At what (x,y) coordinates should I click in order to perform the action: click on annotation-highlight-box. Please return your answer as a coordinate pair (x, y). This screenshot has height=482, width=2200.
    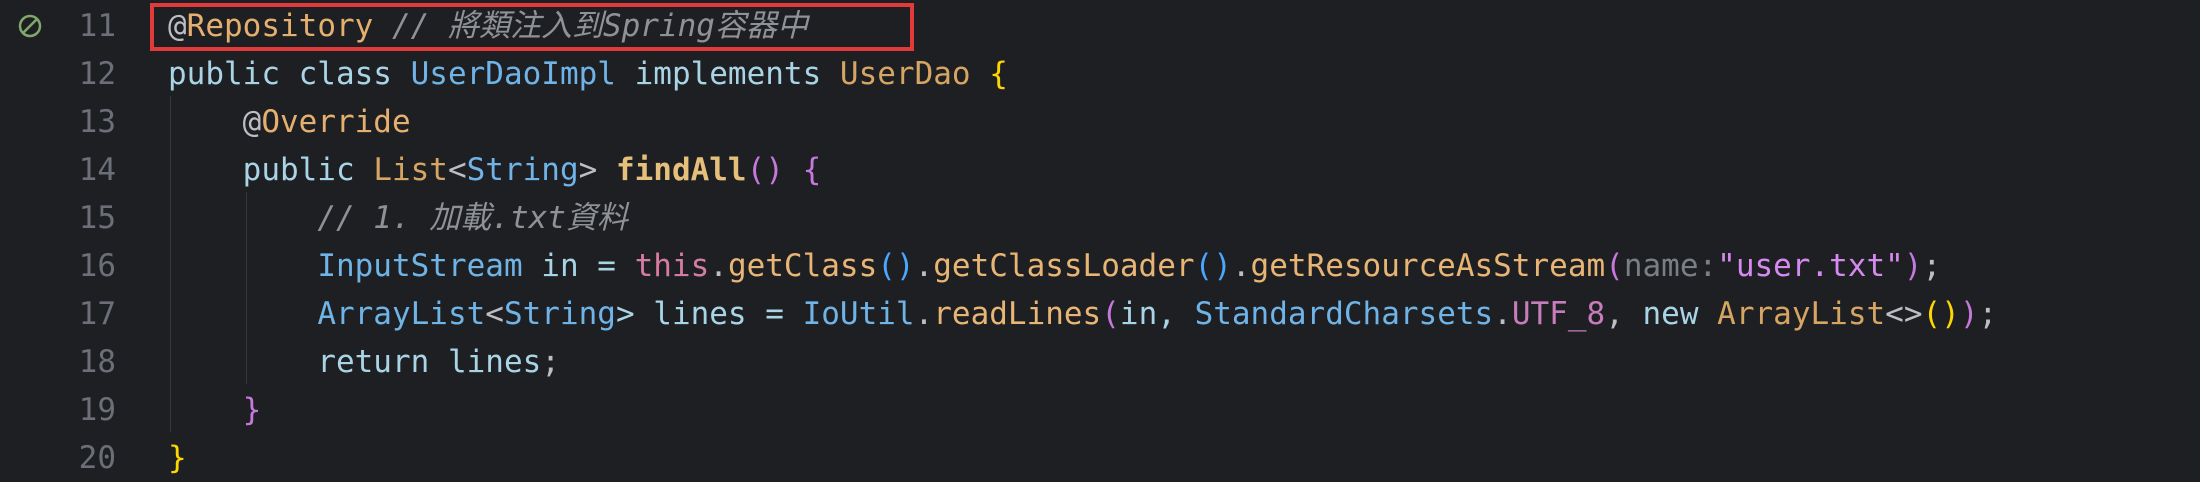
    Looking at the image, I should click on (532, 27).